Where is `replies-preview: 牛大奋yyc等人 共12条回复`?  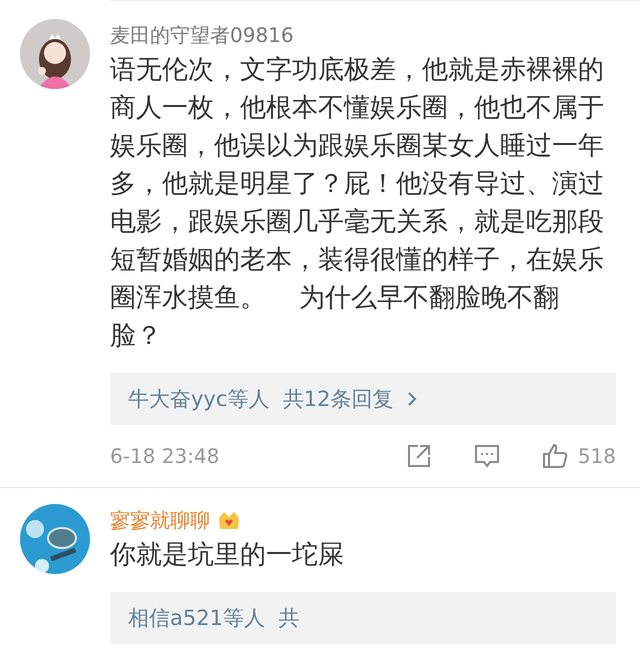 replies-preview: 牛大奋yyc等人 共12条回复 is located at coordinates (363, 399).